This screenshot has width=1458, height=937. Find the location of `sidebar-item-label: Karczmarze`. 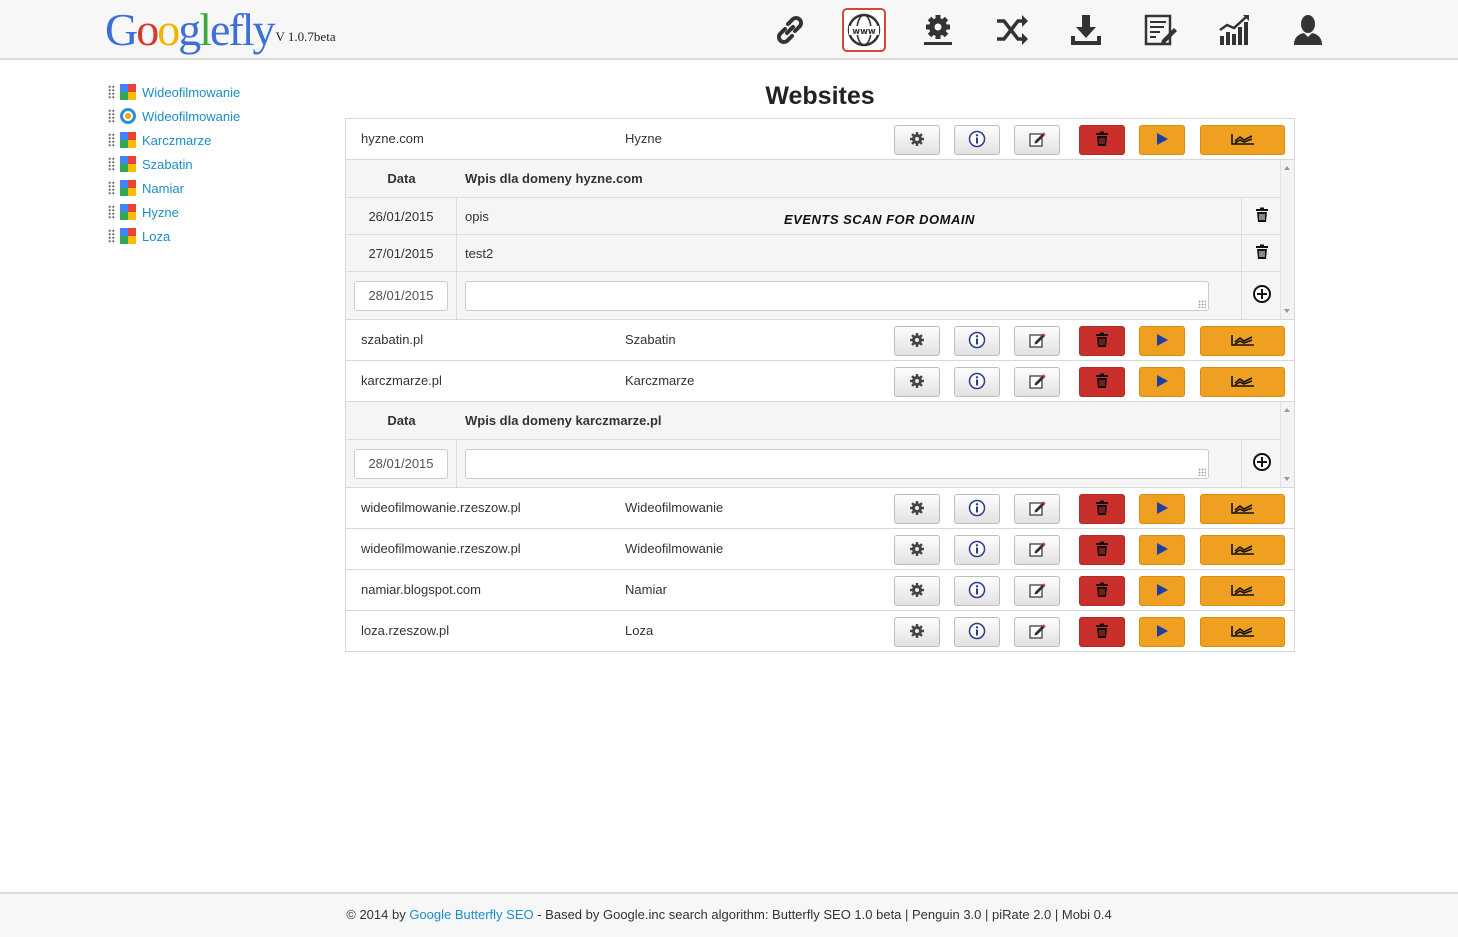

sidebar-item-label: Karczmarze is located at coordinates (176, 140).